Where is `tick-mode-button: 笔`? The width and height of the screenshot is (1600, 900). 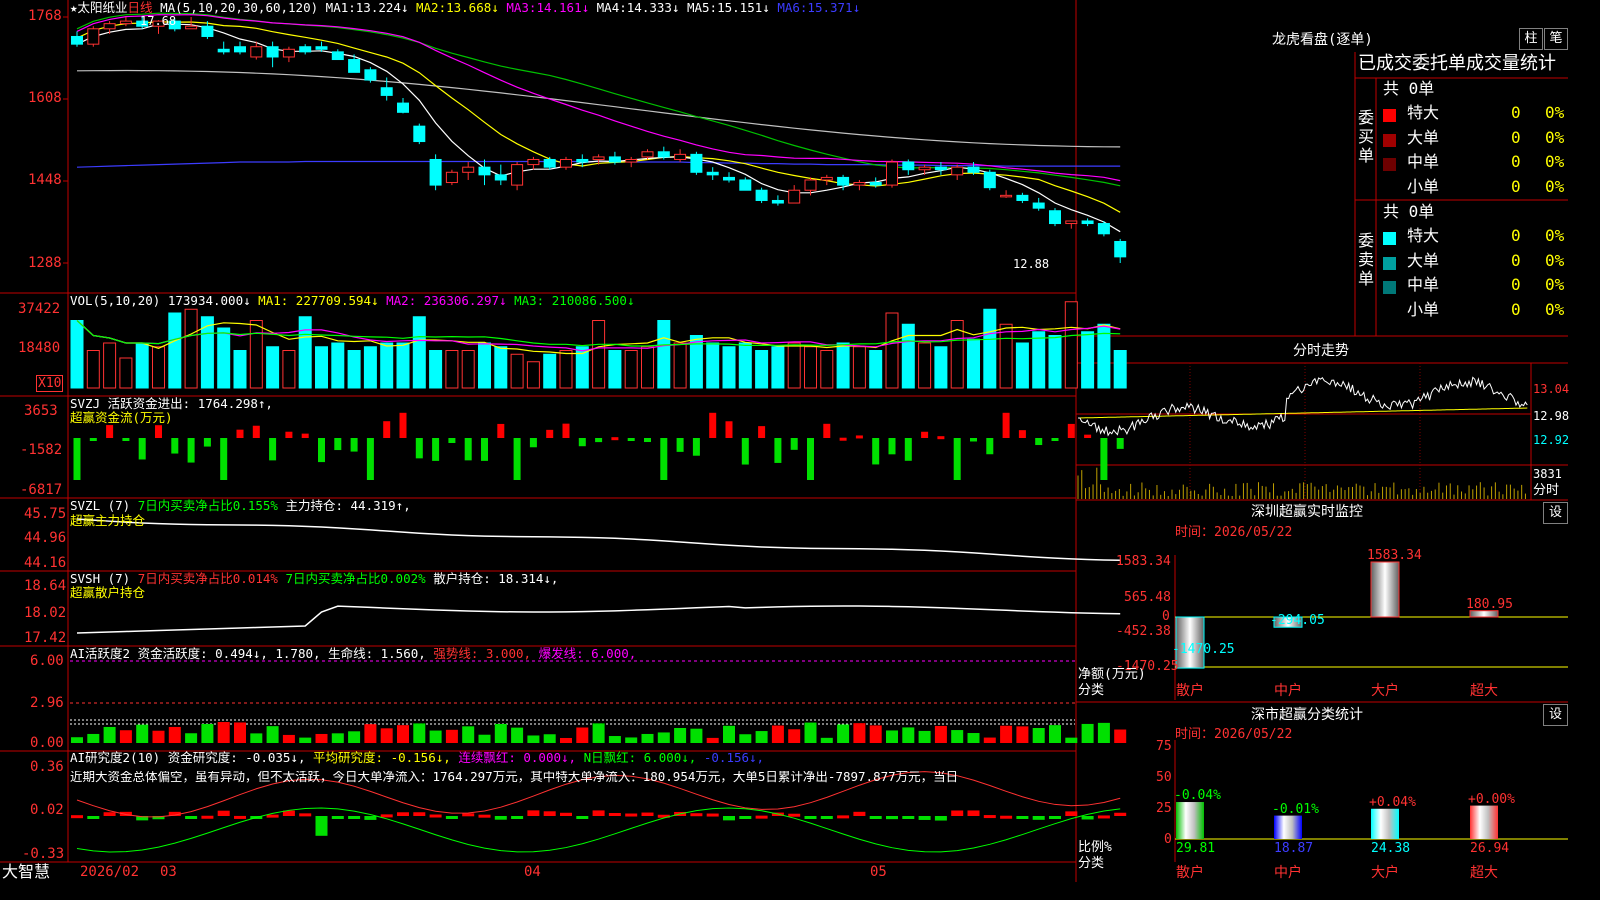 tick-mode-button: 笔 is located at coordinates (1556, 39).